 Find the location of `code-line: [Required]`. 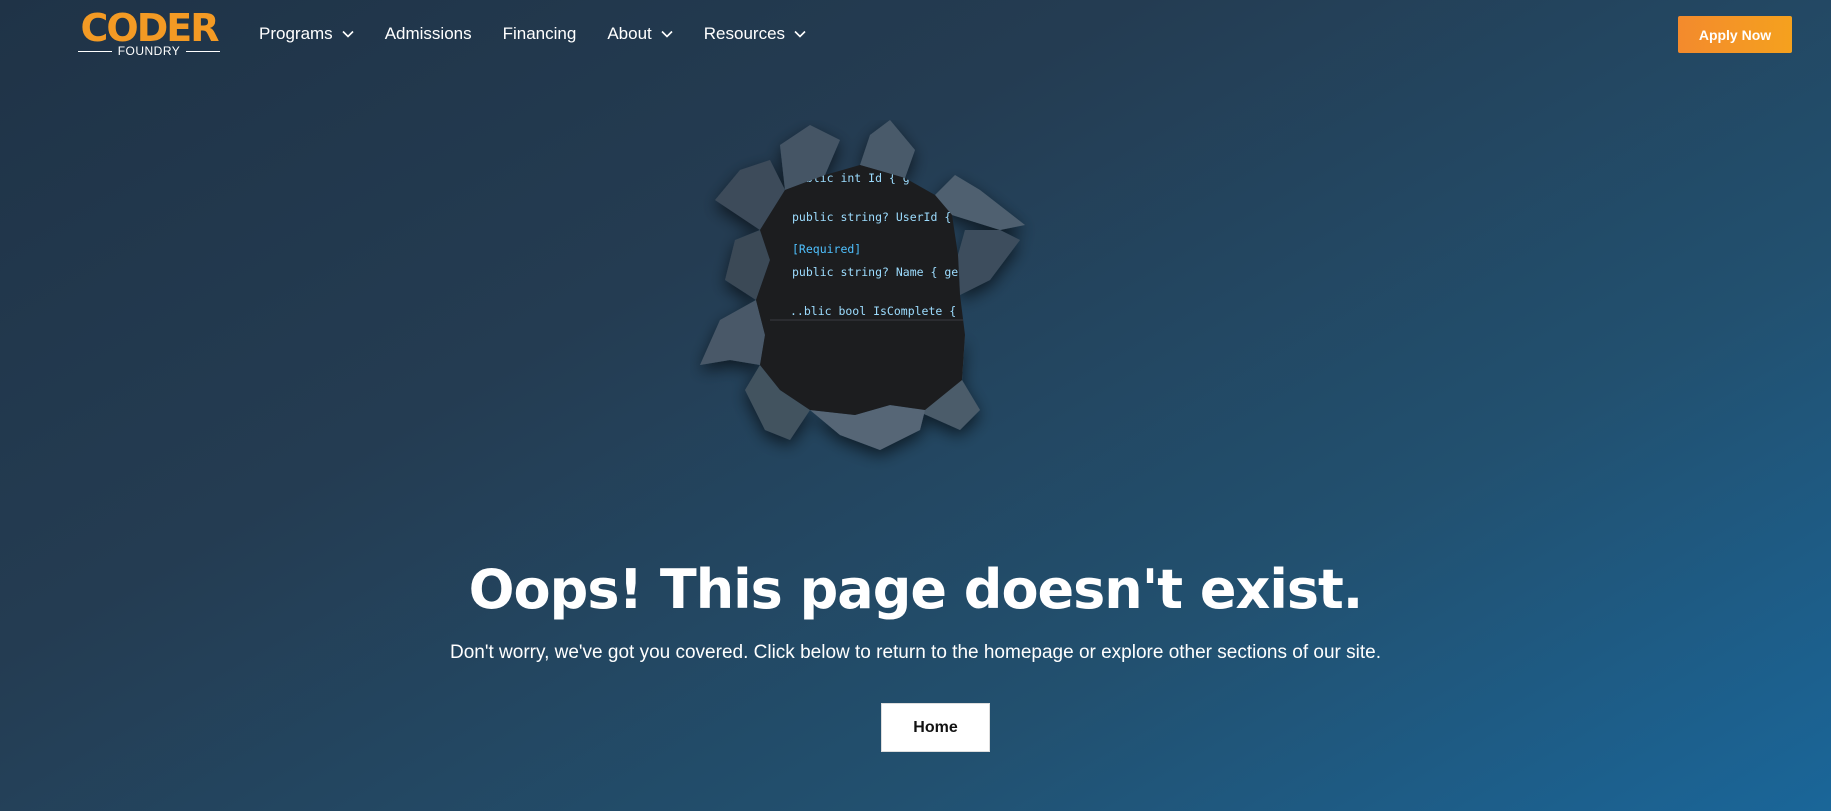

code-line: [Required] is located at coordinates (826, 249).